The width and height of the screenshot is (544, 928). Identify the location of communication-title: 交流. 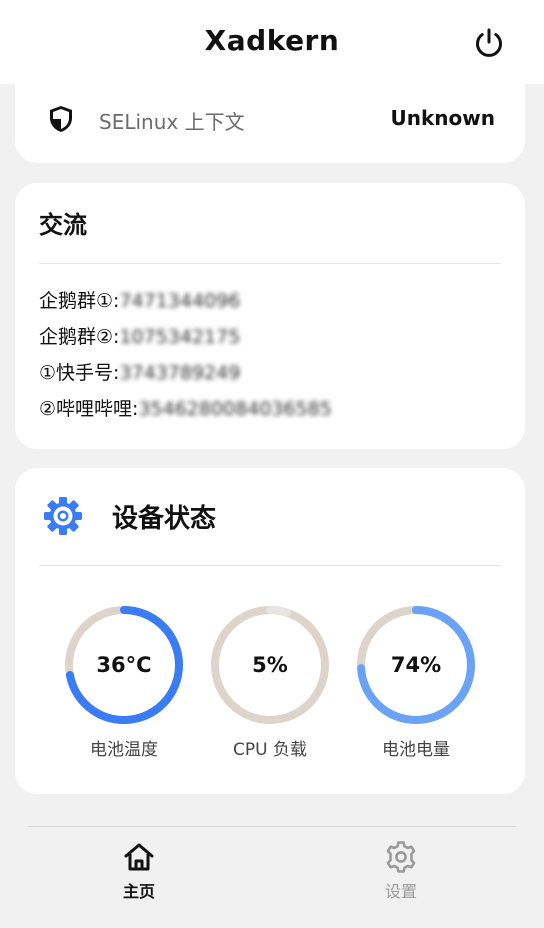
(63, 225).